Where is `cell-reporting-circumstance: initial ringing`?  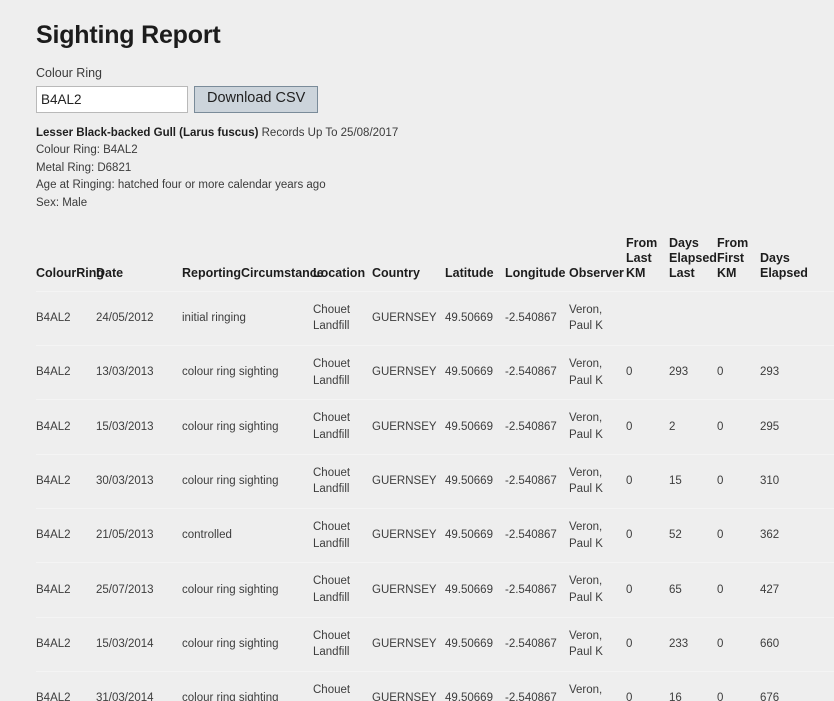 cell-reporting-circumstance: initial ringing is located at coordinates (247, 318).